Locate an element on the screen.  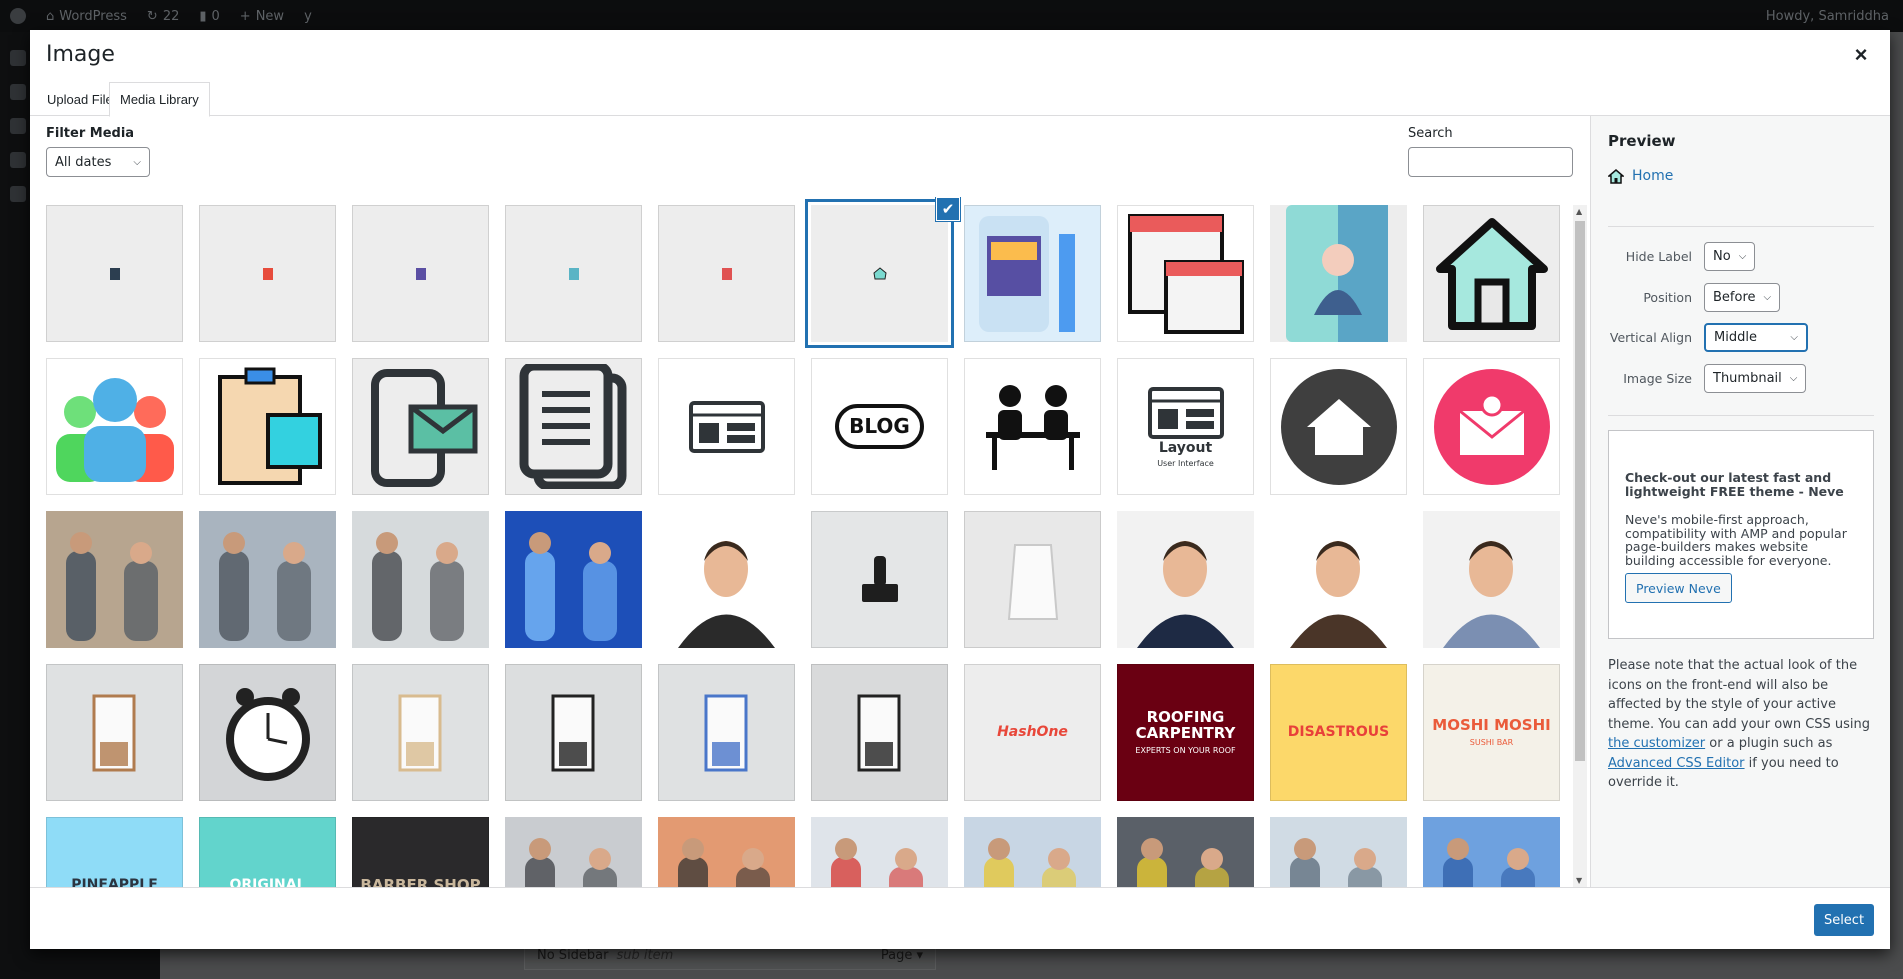
field-row: Hide Label No ⌵ is located at coordinates (1741, 256).